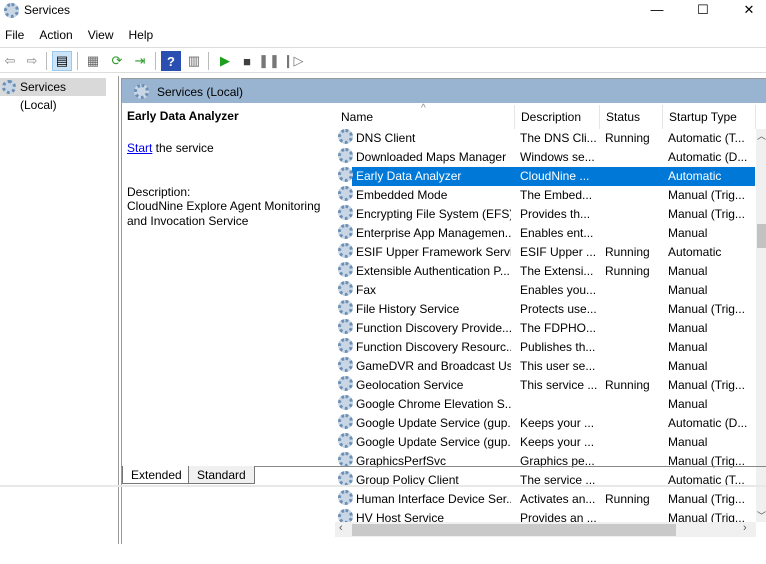 The height and width of the screenshot is (564, 766). I want to click on service-row: Google Chrome Elevation S... Manual, so click(545, 404).